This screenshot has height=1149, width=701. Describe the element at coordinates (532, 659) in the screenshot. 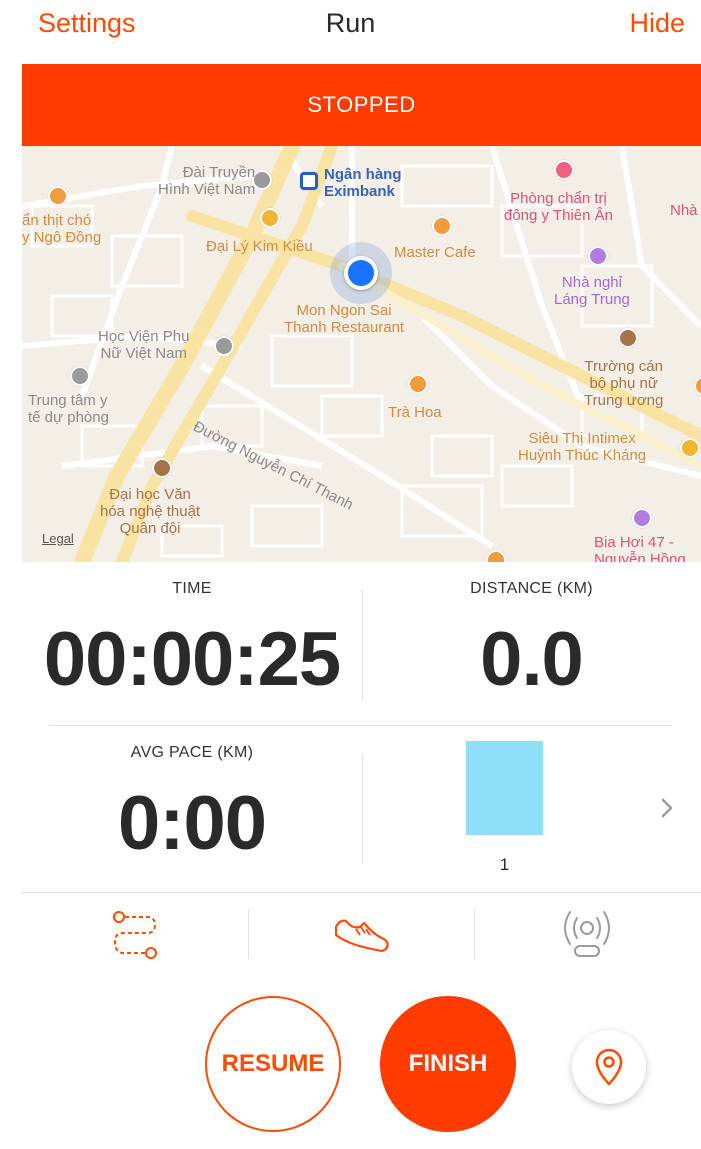

I see `distance-value: 0.0` at that location.